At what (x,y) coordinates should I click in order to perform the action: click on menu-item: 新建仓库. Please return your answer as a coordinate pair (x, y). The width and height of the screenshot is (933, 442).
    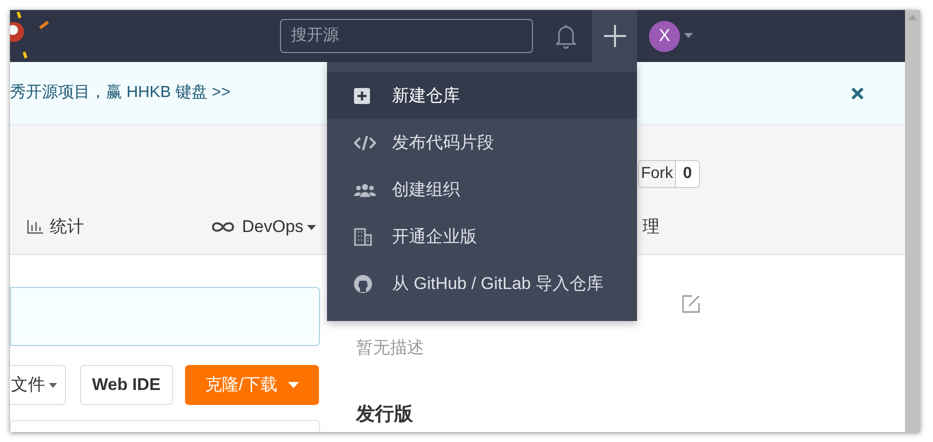
    Looking at the image, I should click on (482, 95).